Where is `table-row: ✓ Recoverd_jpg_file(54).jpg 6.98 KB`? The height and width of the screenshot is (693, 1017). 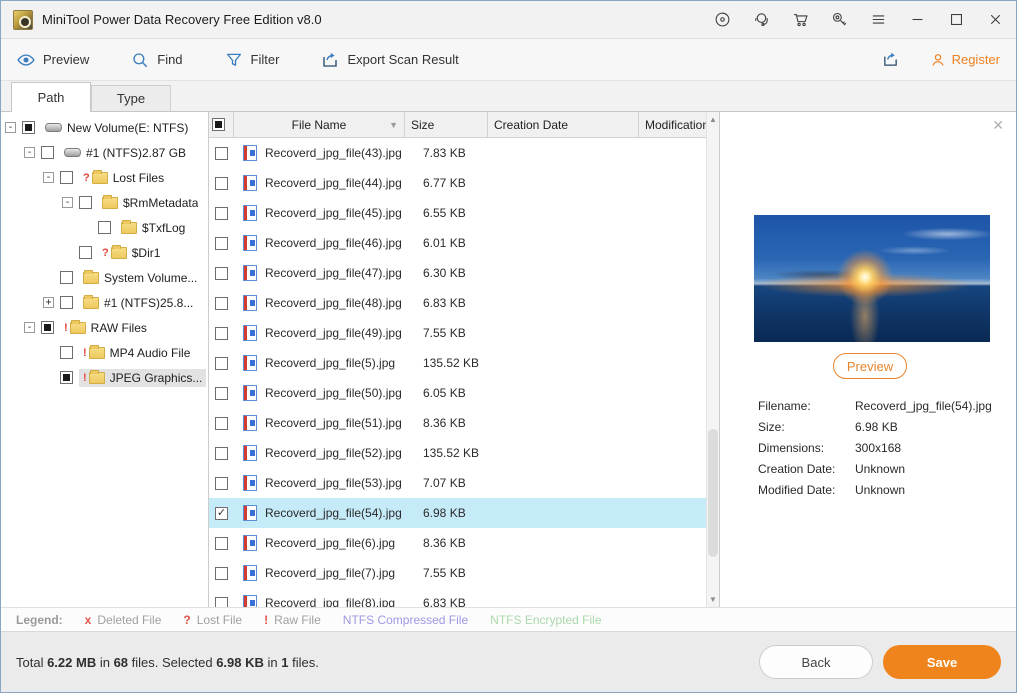 table-row: ✓ Recoverd_jpg_file(54).jpg 6.98 KB is located at coordinates (457, 513).